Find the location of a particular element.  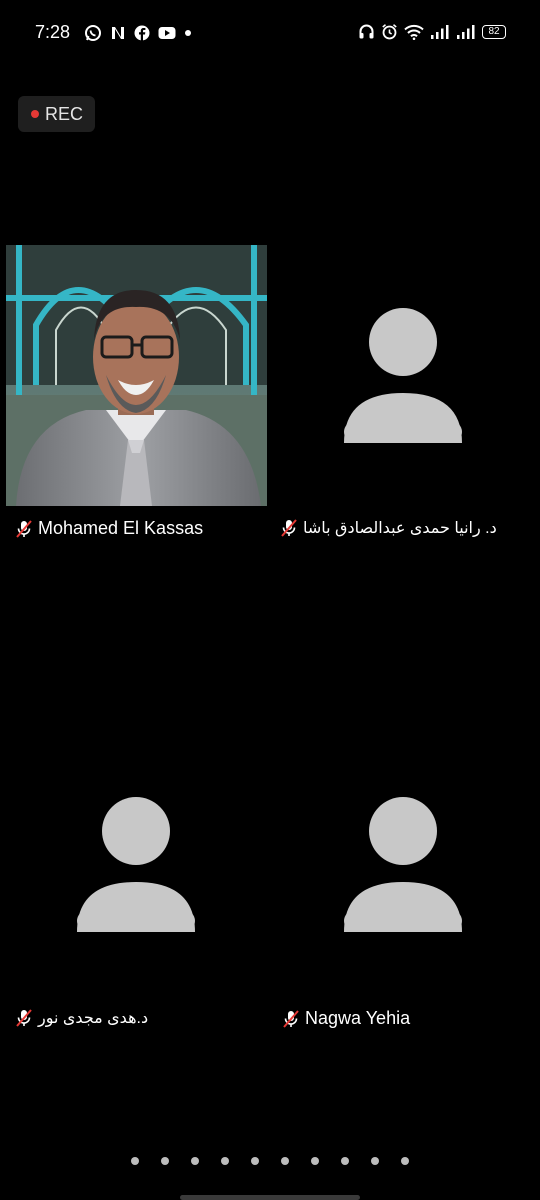

netflix-icon is located at coordinates (118, 33).